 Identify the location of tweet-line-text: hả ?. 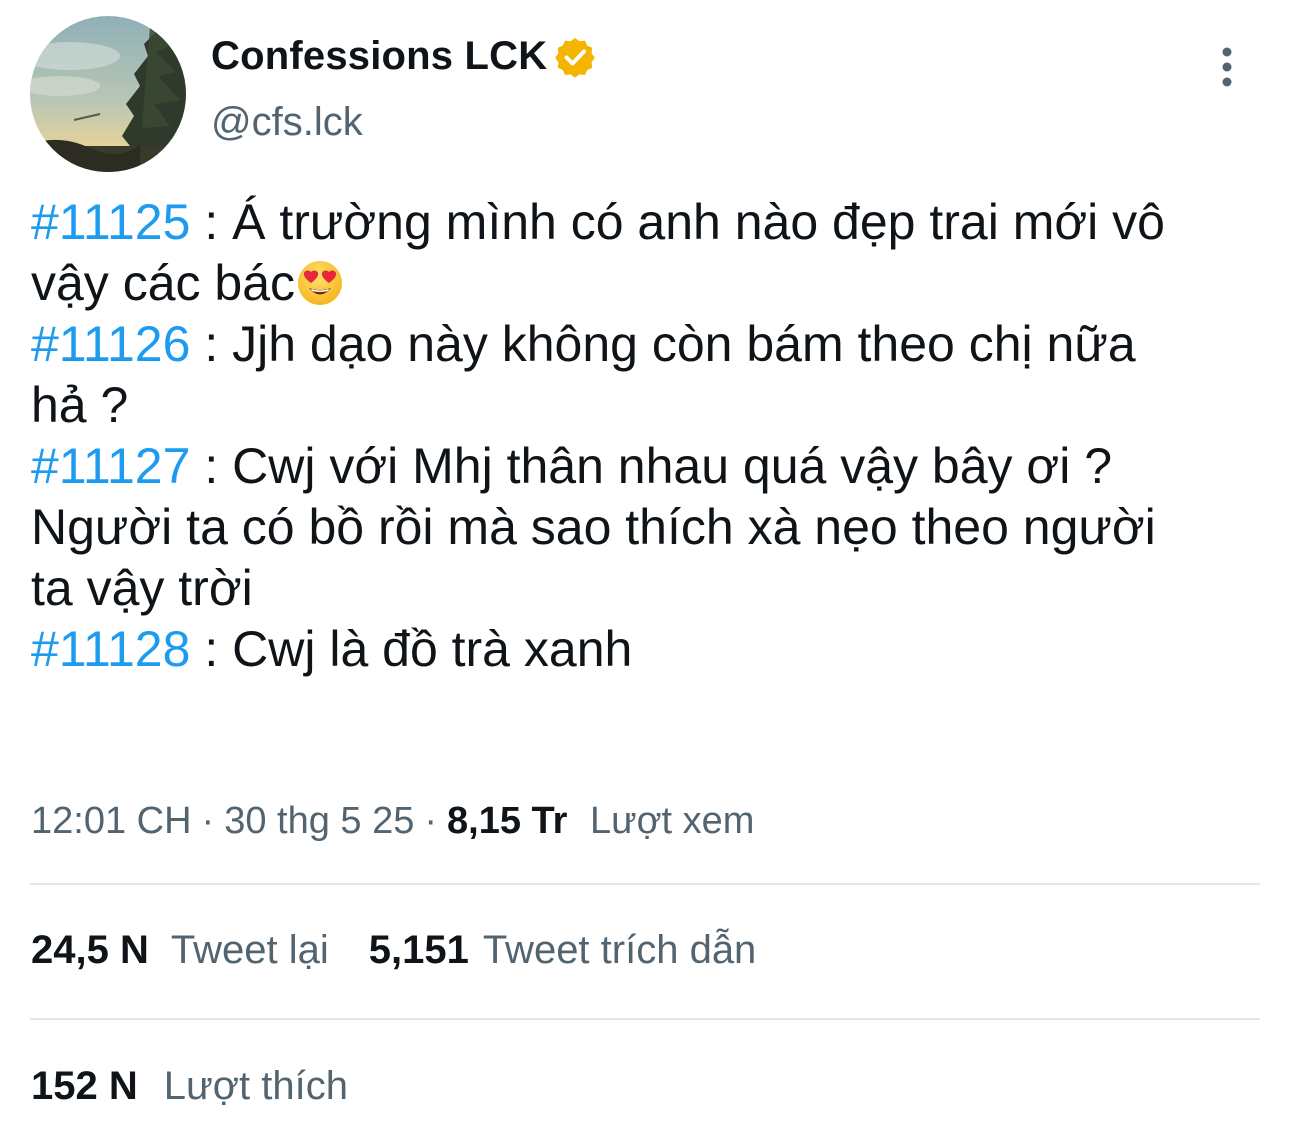
(80, 405).